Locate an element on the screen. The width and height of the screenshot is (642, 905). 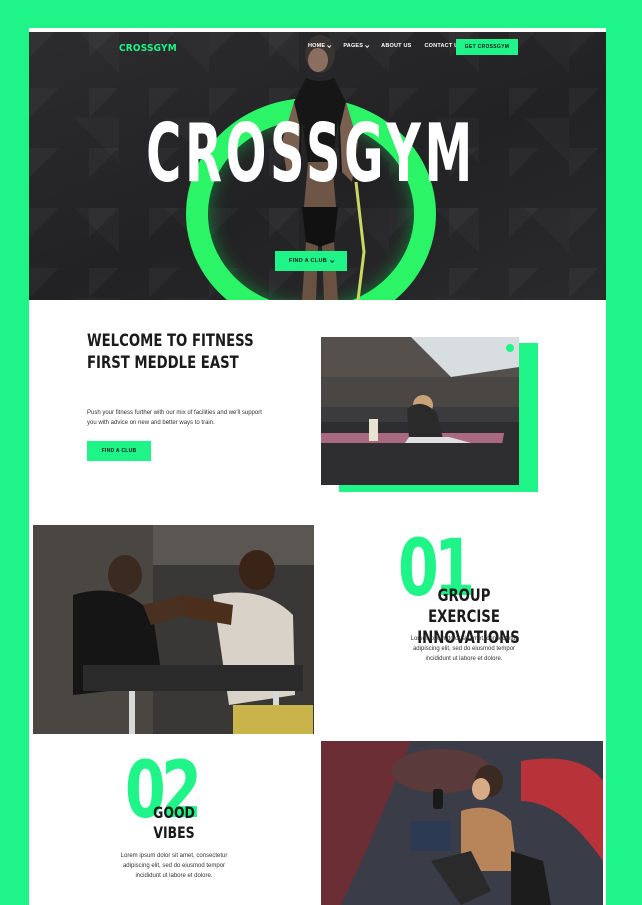
nav-item-home: HOME is located at coordinates (320, 46).